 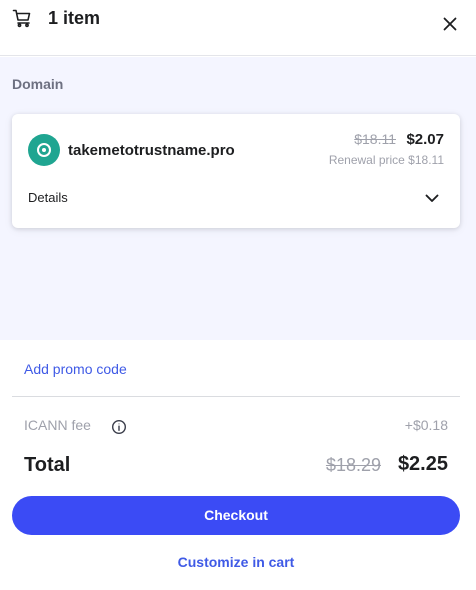 What do you see at coordinates (236, 562) in the screenshot?
I see `customize-in-cart-link: Customize in cart` at bounding box center [236, 562].